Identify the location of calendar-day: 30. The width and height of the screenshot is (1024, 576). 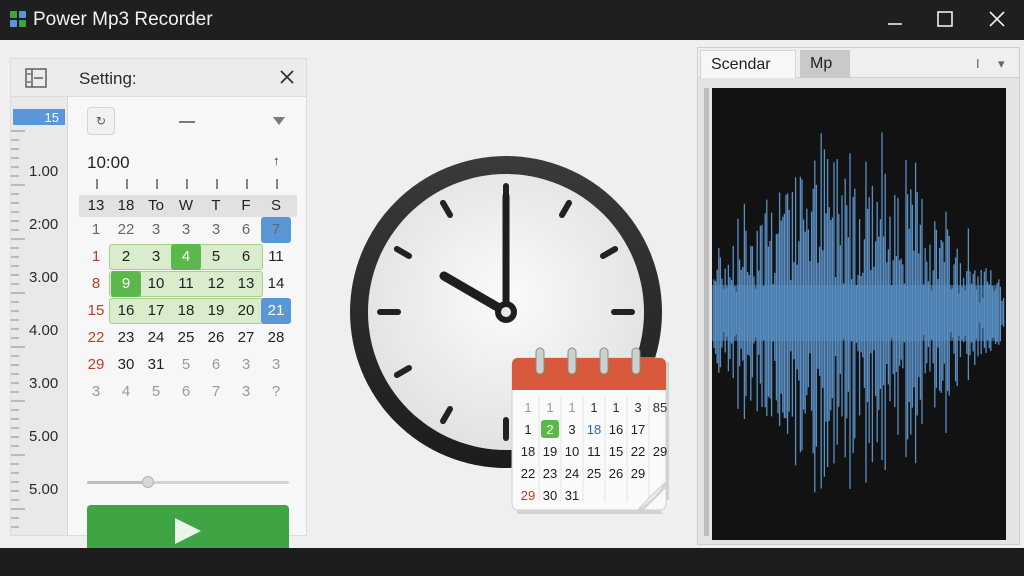
(126, 365).